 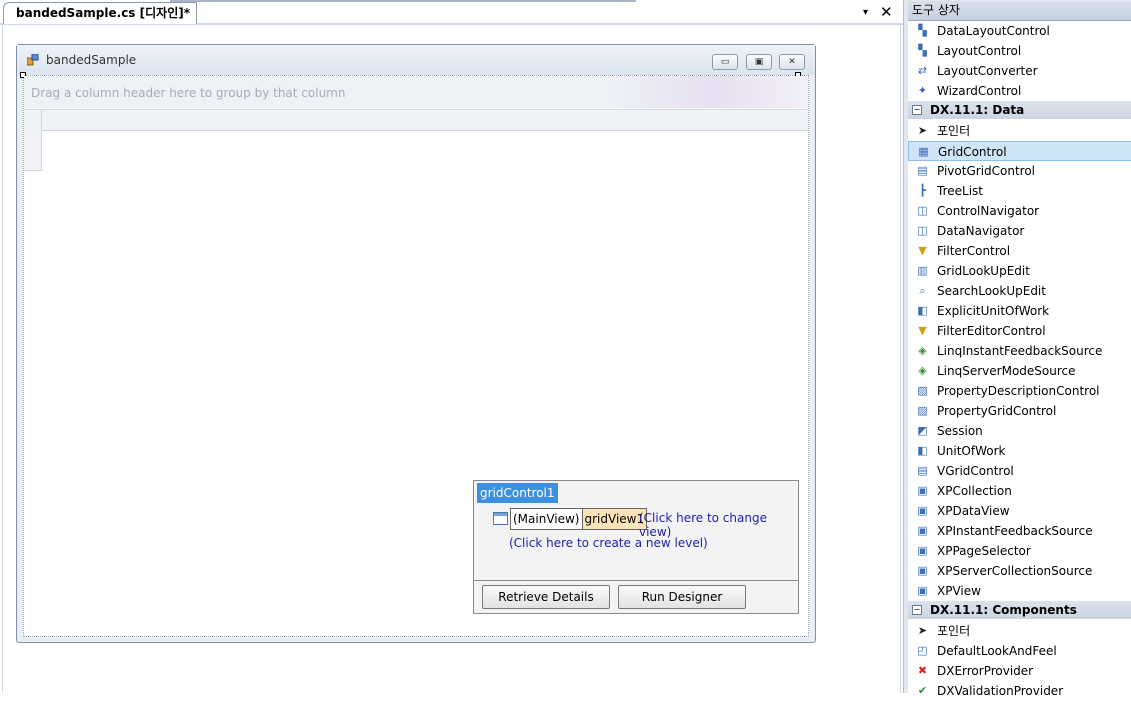 I want to click on run-designer-button: Run Designer, so click(x=682, y=597).